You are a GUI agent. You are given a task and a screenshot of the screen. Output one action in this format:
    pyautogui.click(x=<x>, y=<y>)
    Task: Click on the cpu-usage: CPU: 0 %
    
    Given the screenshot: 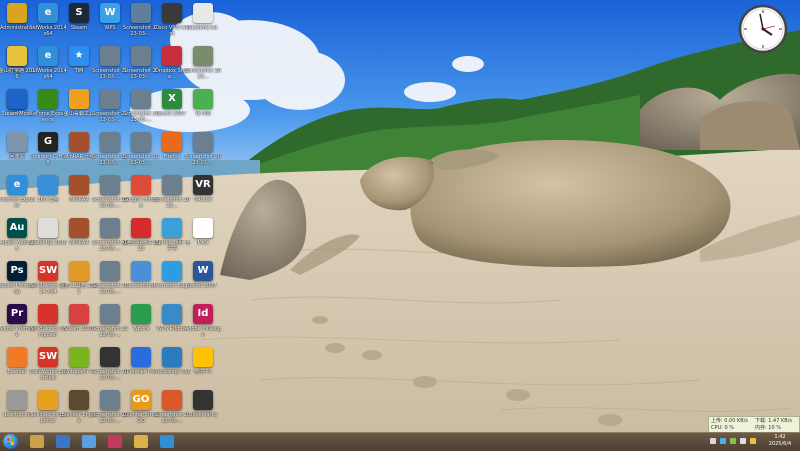 What is the action you would take?
    pyautogui.click(x=722, y=428)
    